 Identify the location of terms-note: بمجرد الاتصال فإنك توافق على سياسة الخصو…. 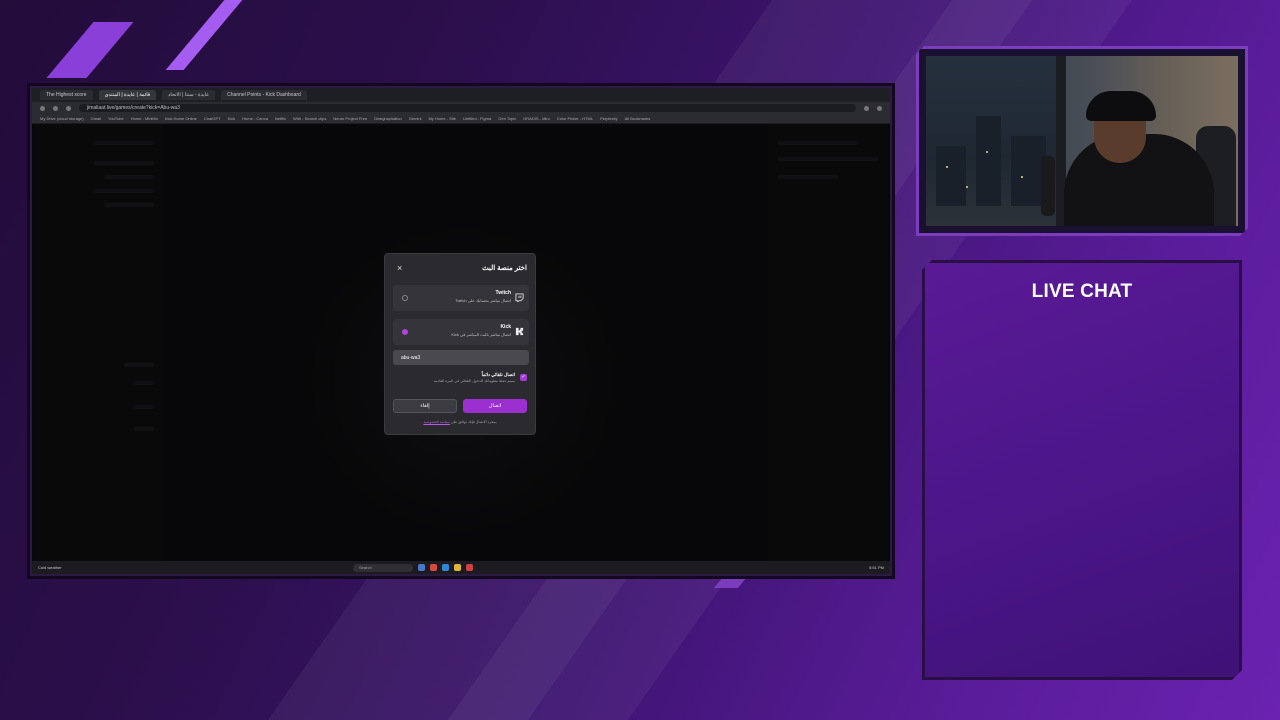
(460, 422).